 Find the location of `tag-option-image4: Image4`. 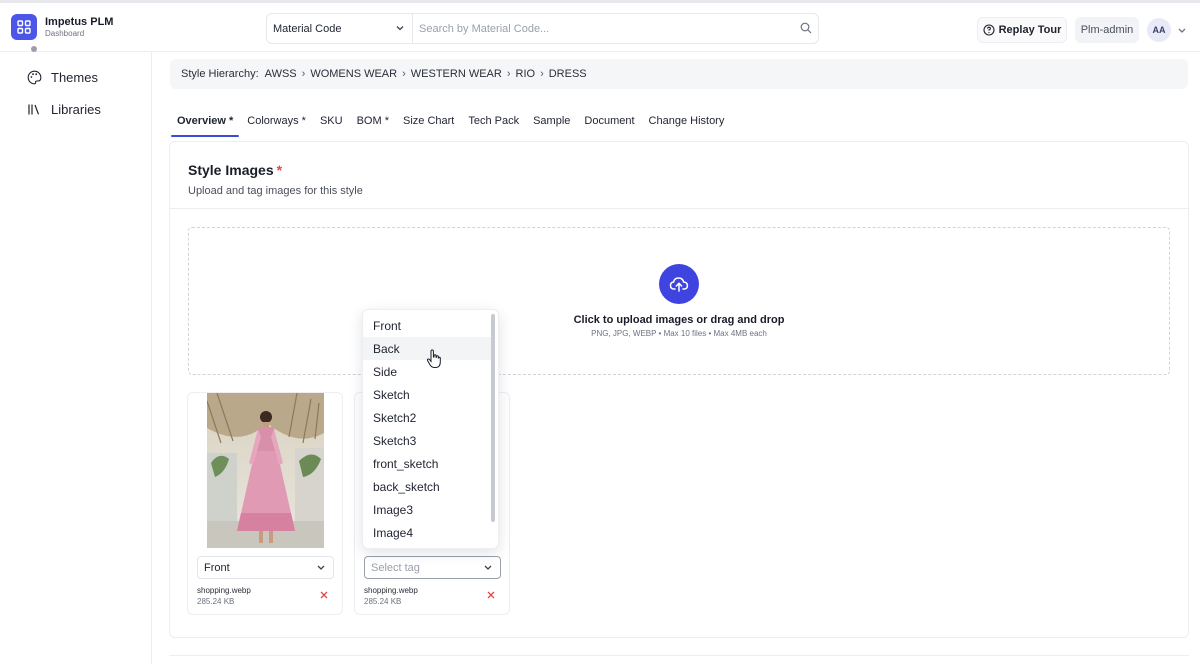

tag-option-image4: Image4 is located at coordinates (427, 532).